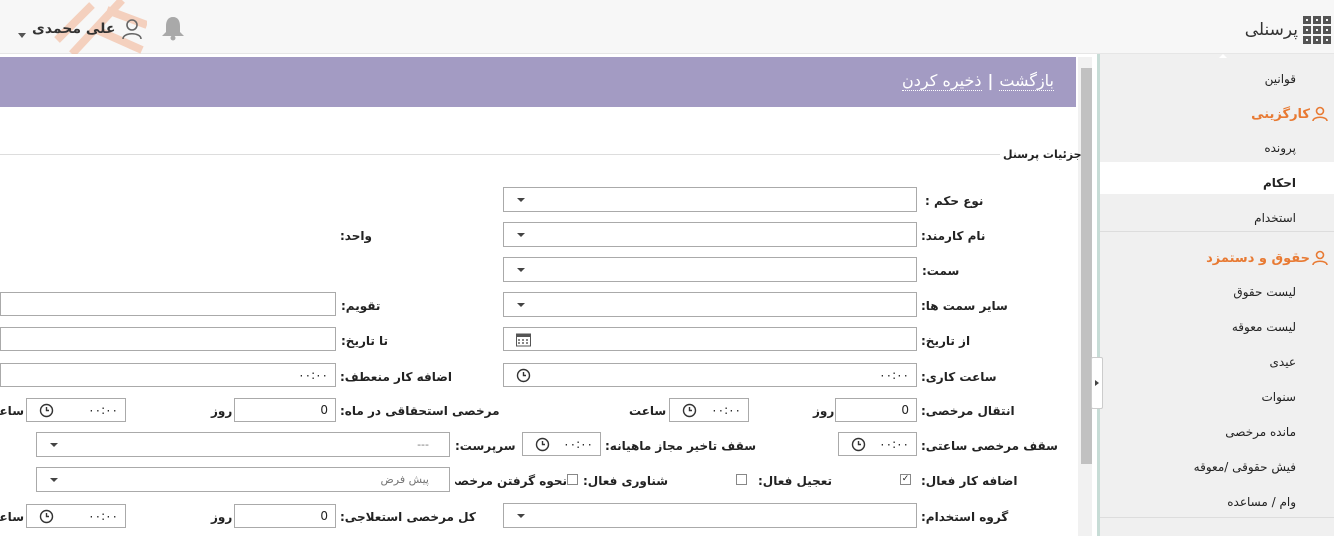  What do you see at coordinates (168, 304) in the screenshot?
I see `calendar-input` at bounding box center [168, 304].